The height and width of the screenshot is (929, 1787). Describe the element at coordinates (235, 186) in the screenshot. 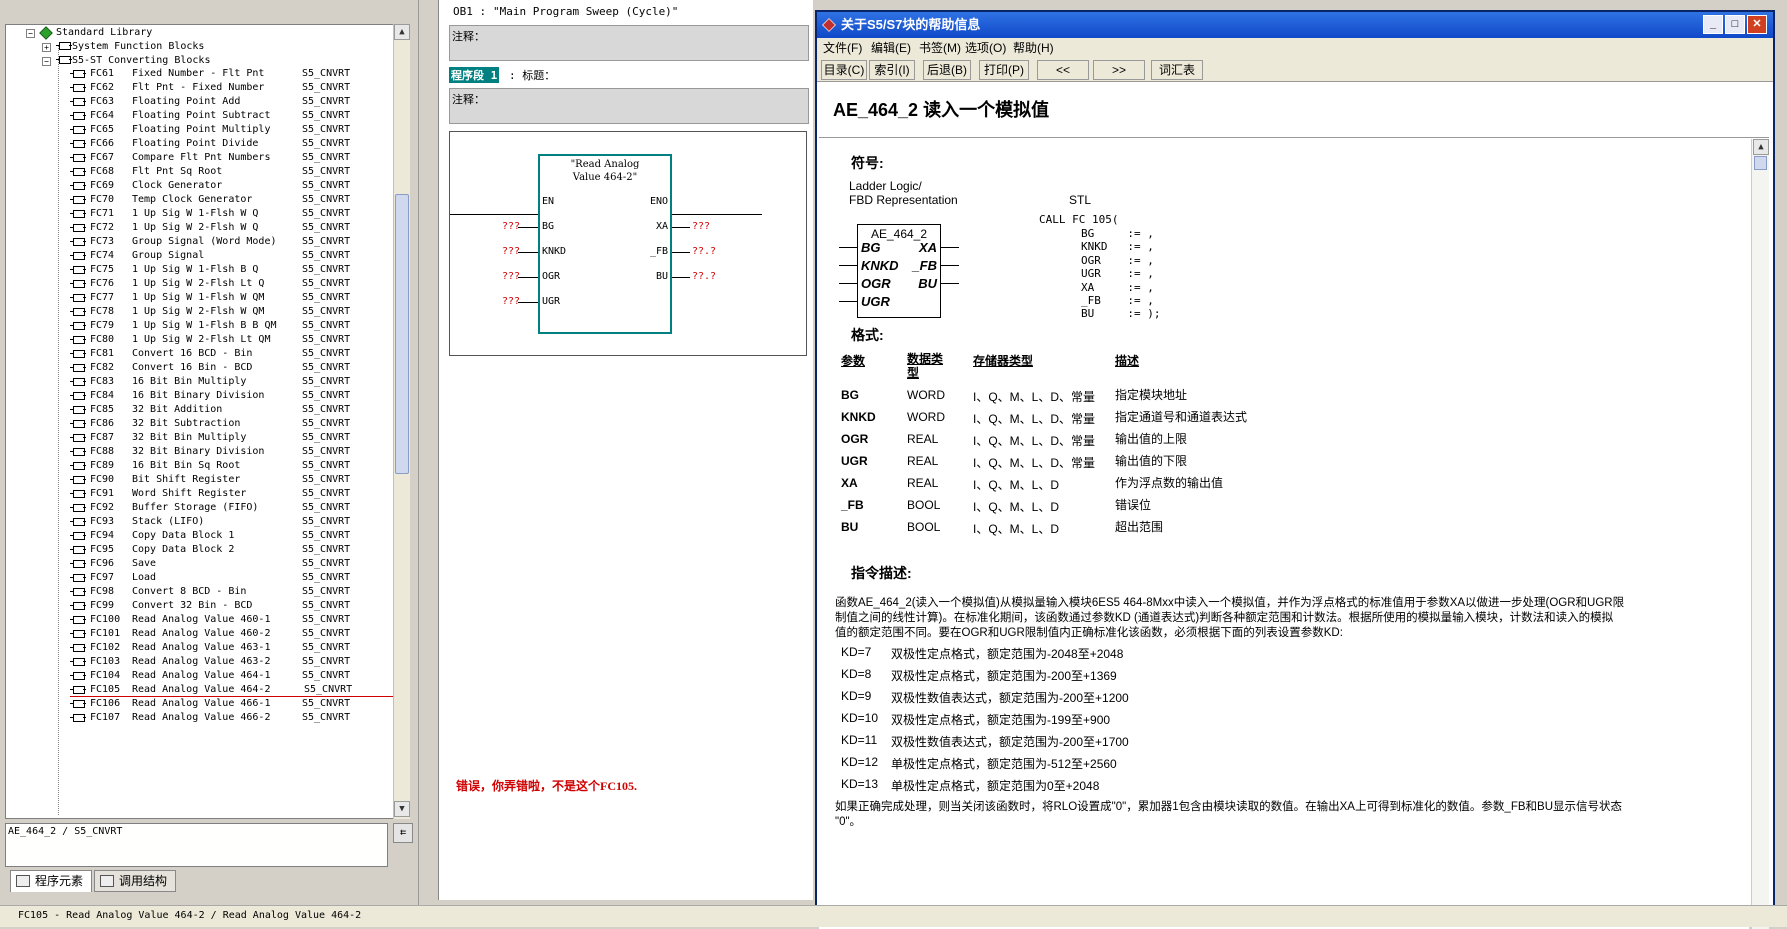

I see `tree-item-fc69: FC69 Clock Generator S5_CNVRT` at that location.